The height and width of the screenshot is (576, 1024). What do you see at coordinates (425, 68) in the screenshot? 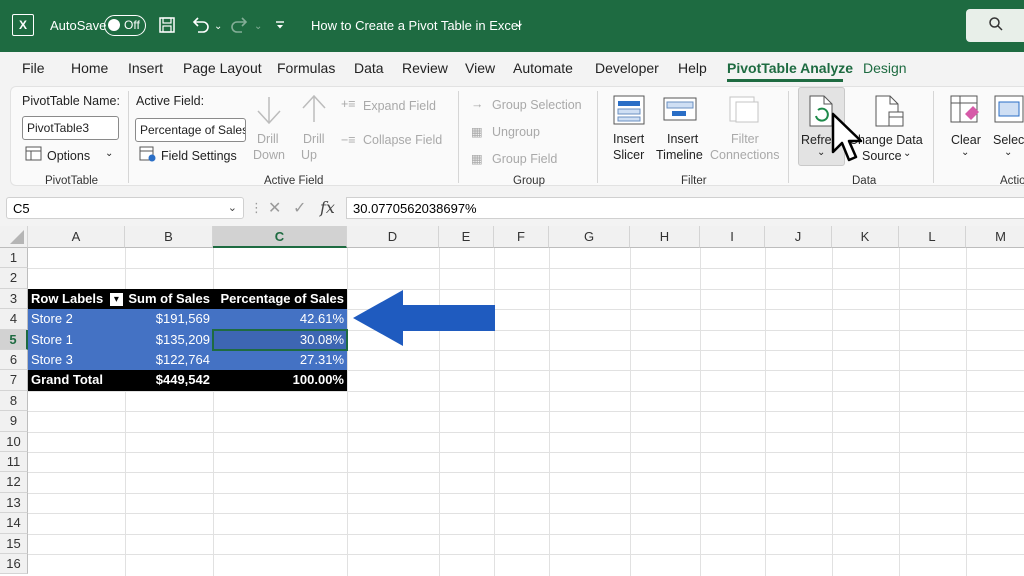
I see `tab-review: Review` at bounding box center [425, 68].